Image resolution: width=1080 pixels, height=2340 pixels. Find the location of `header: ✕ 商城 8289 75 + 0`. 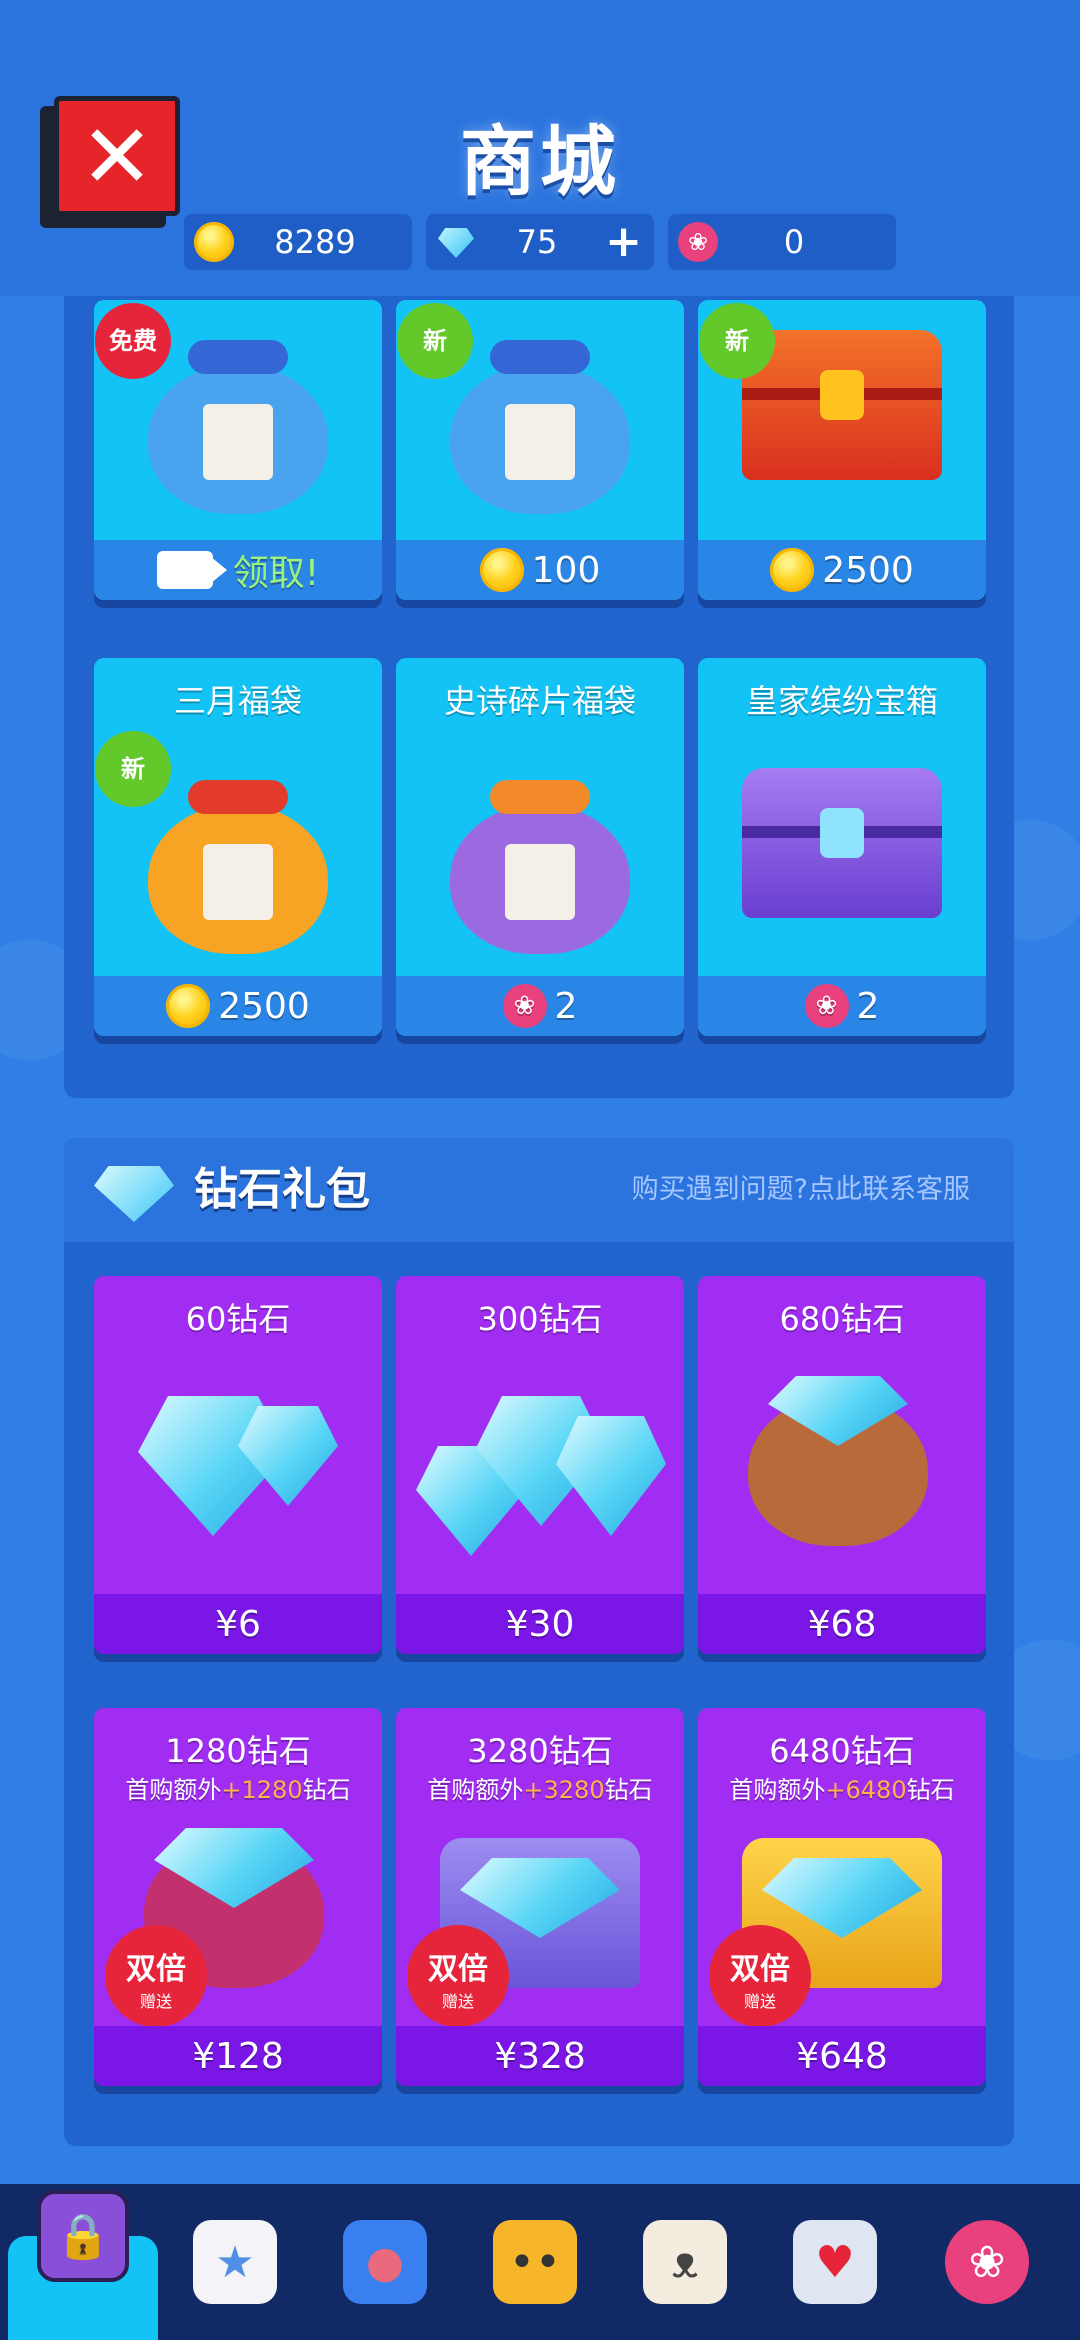

header: ✕ 商城 8289 75 + 0 is located at coordinates (540, 148).